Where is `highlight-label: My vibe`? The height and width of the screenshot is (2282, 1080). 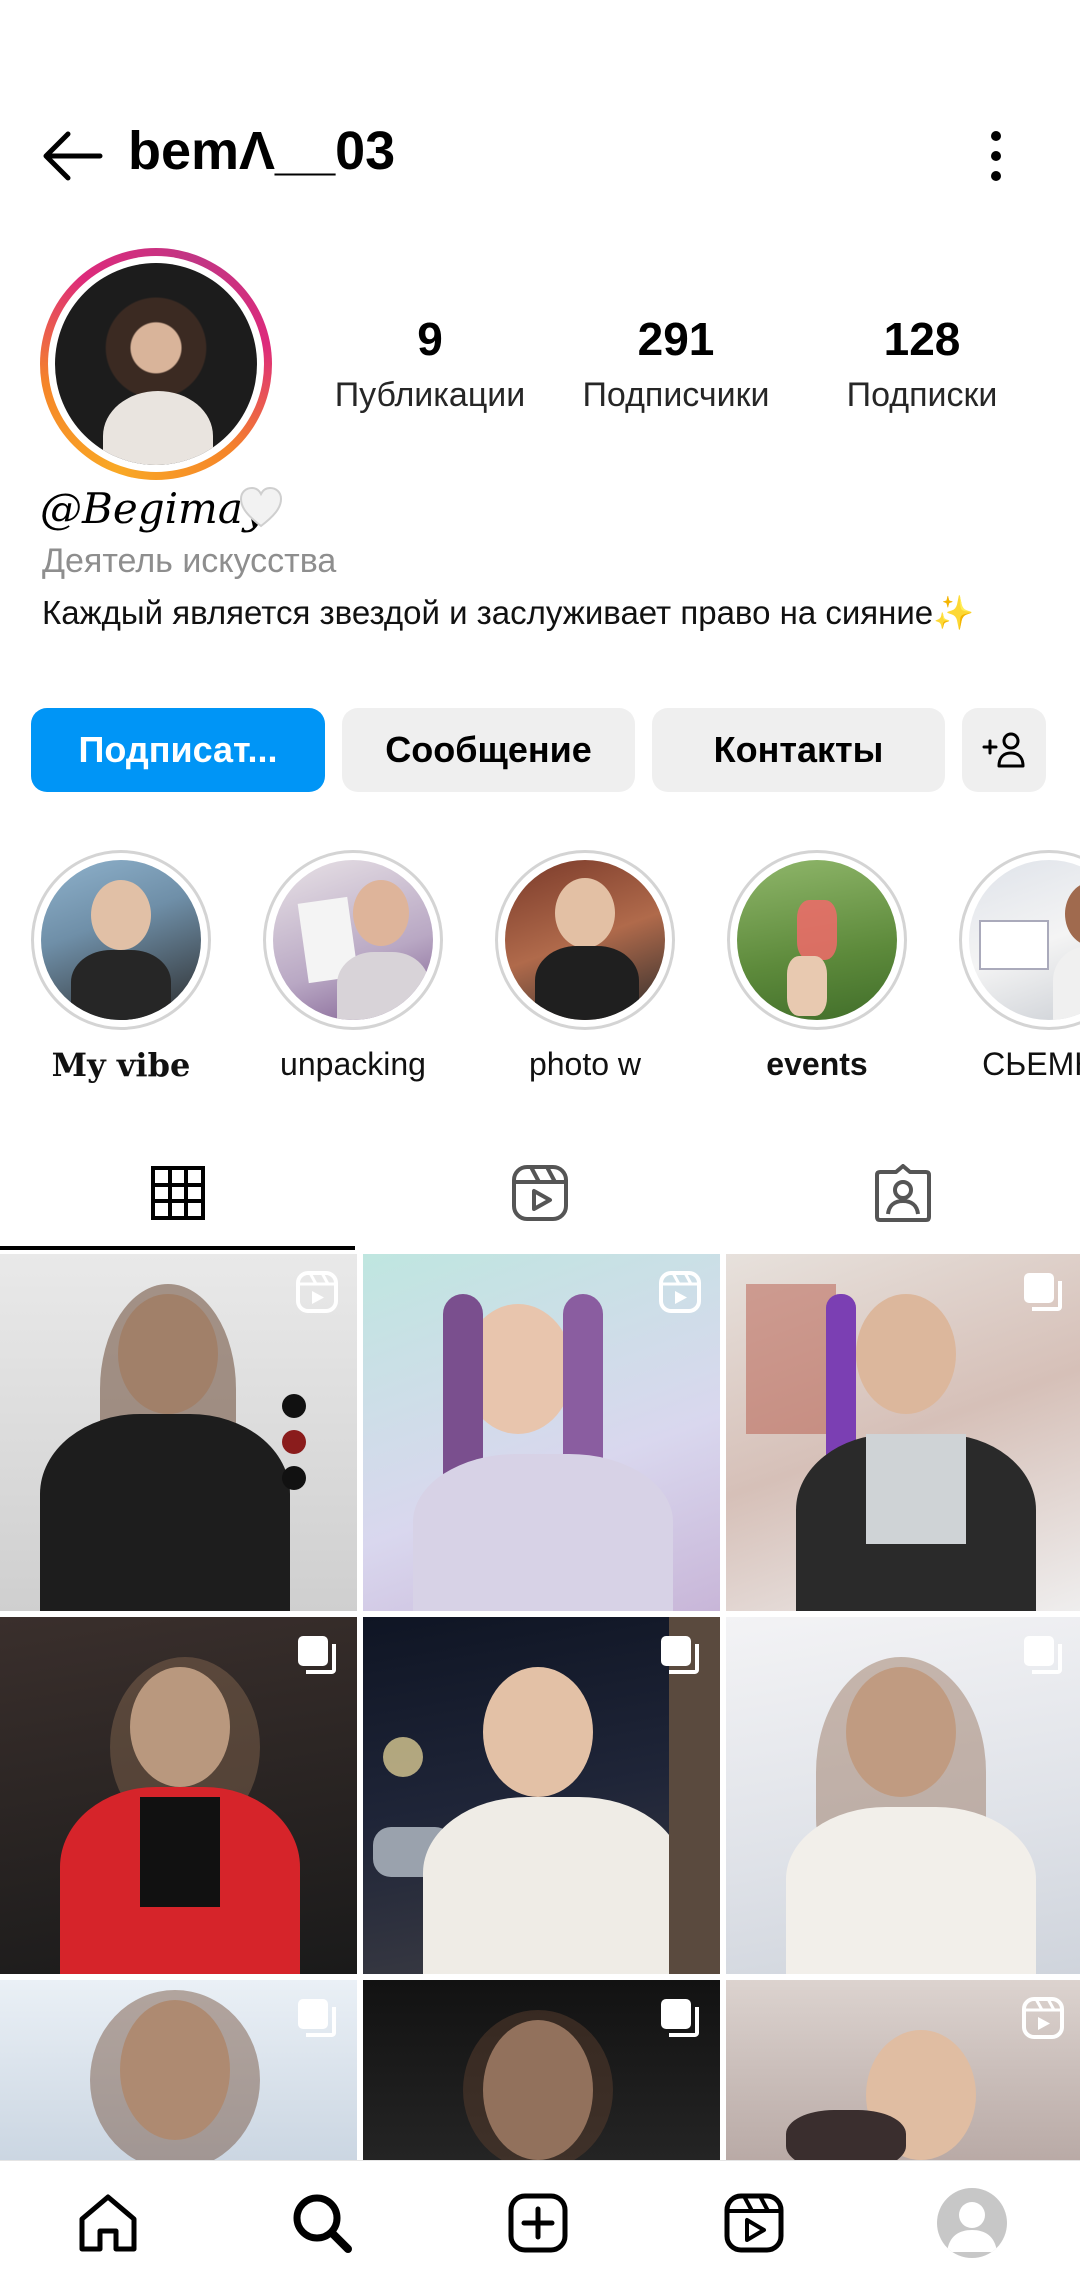
highlight-label: My vibe is located at coordinates (121, 1065).